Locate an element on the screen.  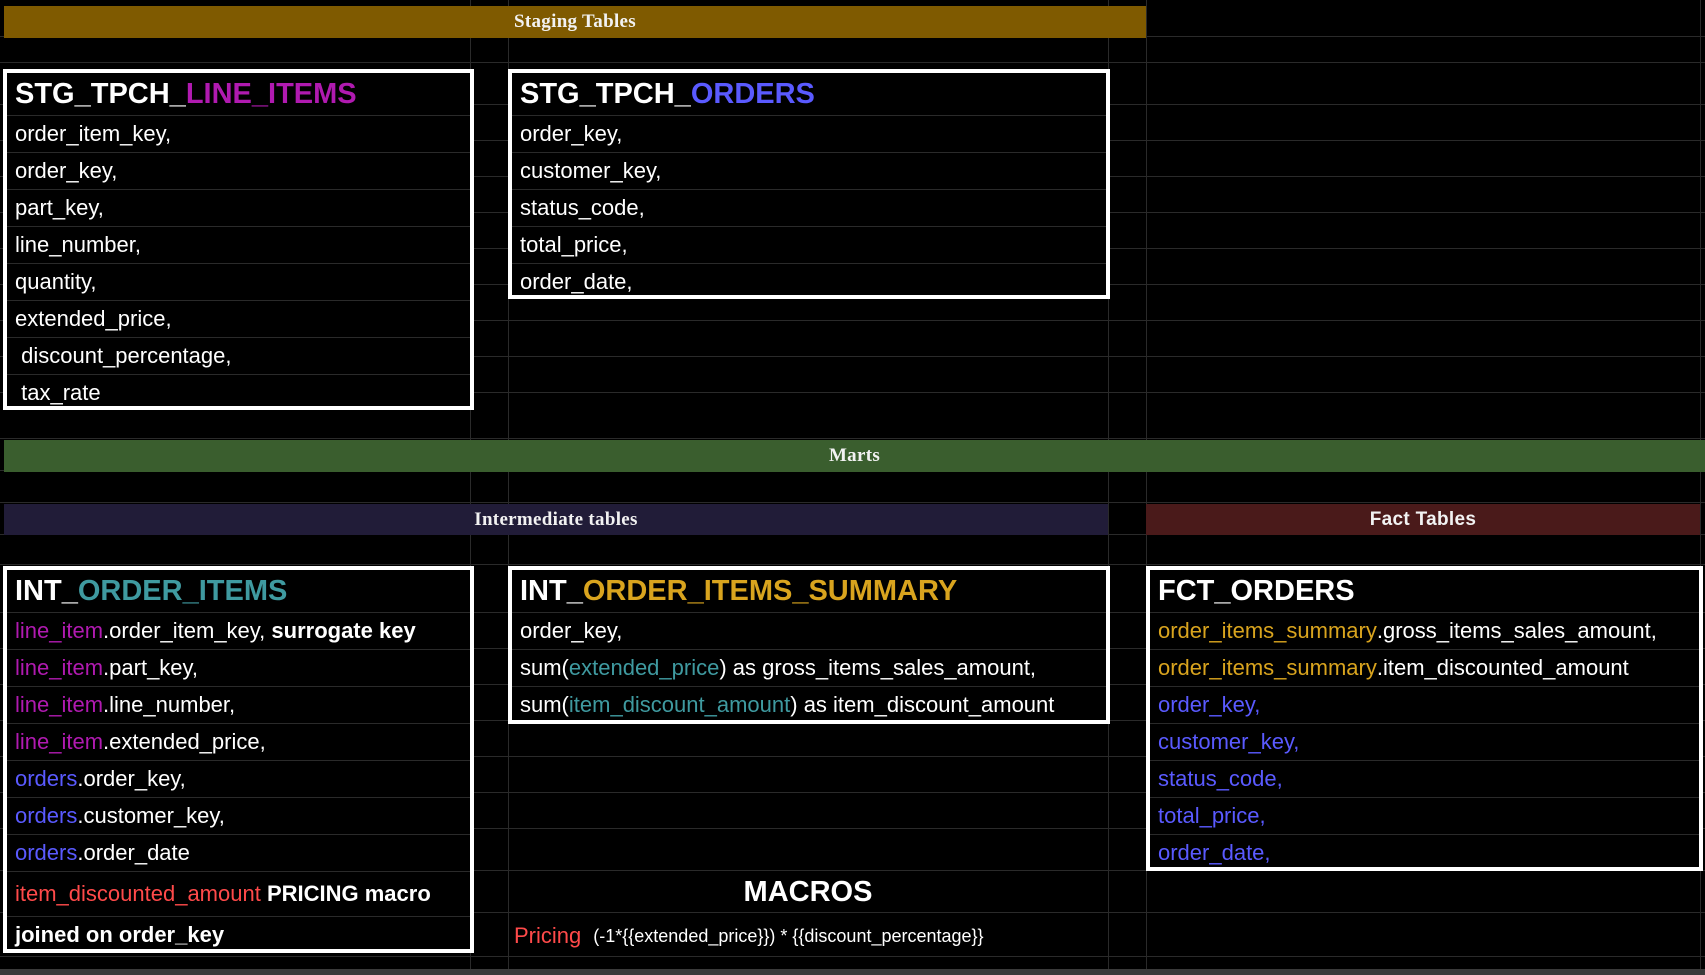
column-name: quantity, is located at coordinates (56, 281).